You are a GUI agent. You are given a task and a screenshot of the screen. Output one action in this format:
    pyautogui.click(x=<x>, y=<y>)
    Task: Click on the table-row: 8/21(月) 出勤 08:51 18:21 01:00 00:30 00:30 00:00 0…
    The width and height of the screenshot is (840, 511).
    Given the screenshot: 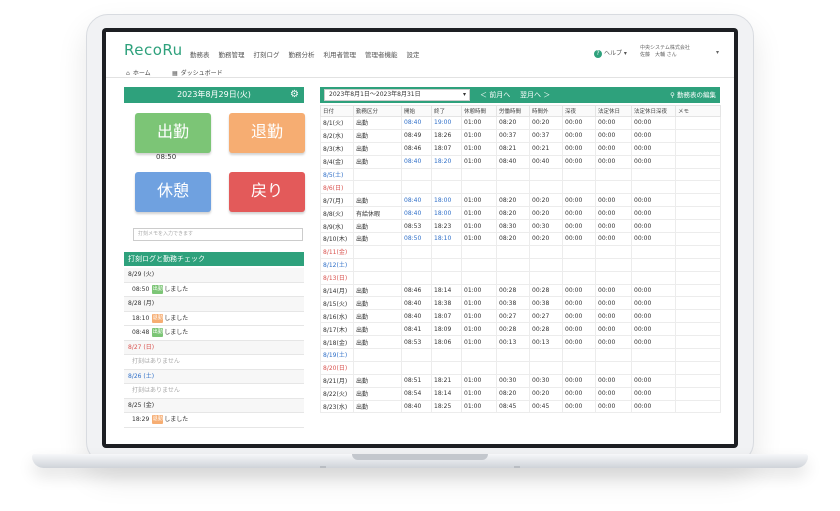 What is the action you would take?
    pyautogui.click(x=520, y=380)
    